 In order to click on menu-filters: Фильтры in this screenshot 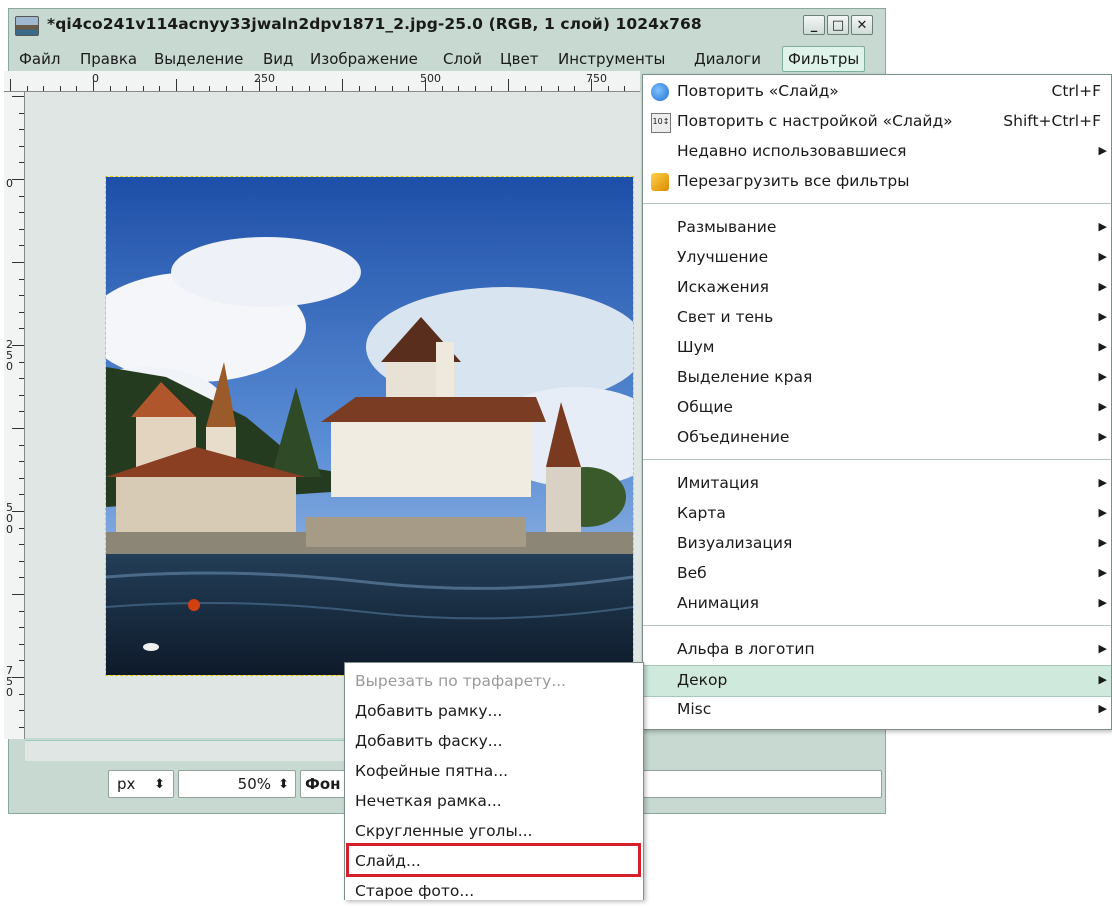, I will do `click(824, 59)`.